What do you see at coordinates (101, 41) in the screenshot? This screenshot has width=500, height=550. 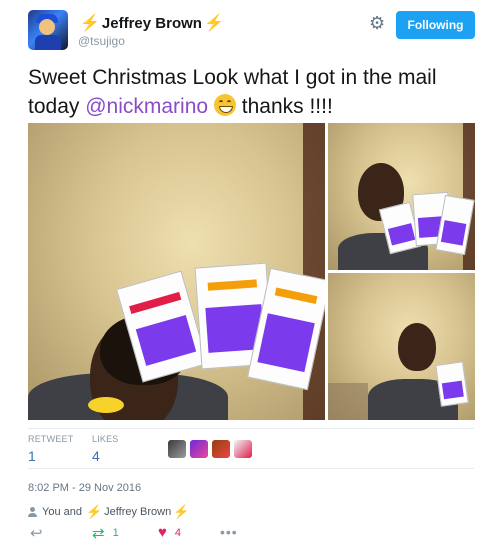 I see `user-handle: @tsujigo` at bounding box center [101, 41].